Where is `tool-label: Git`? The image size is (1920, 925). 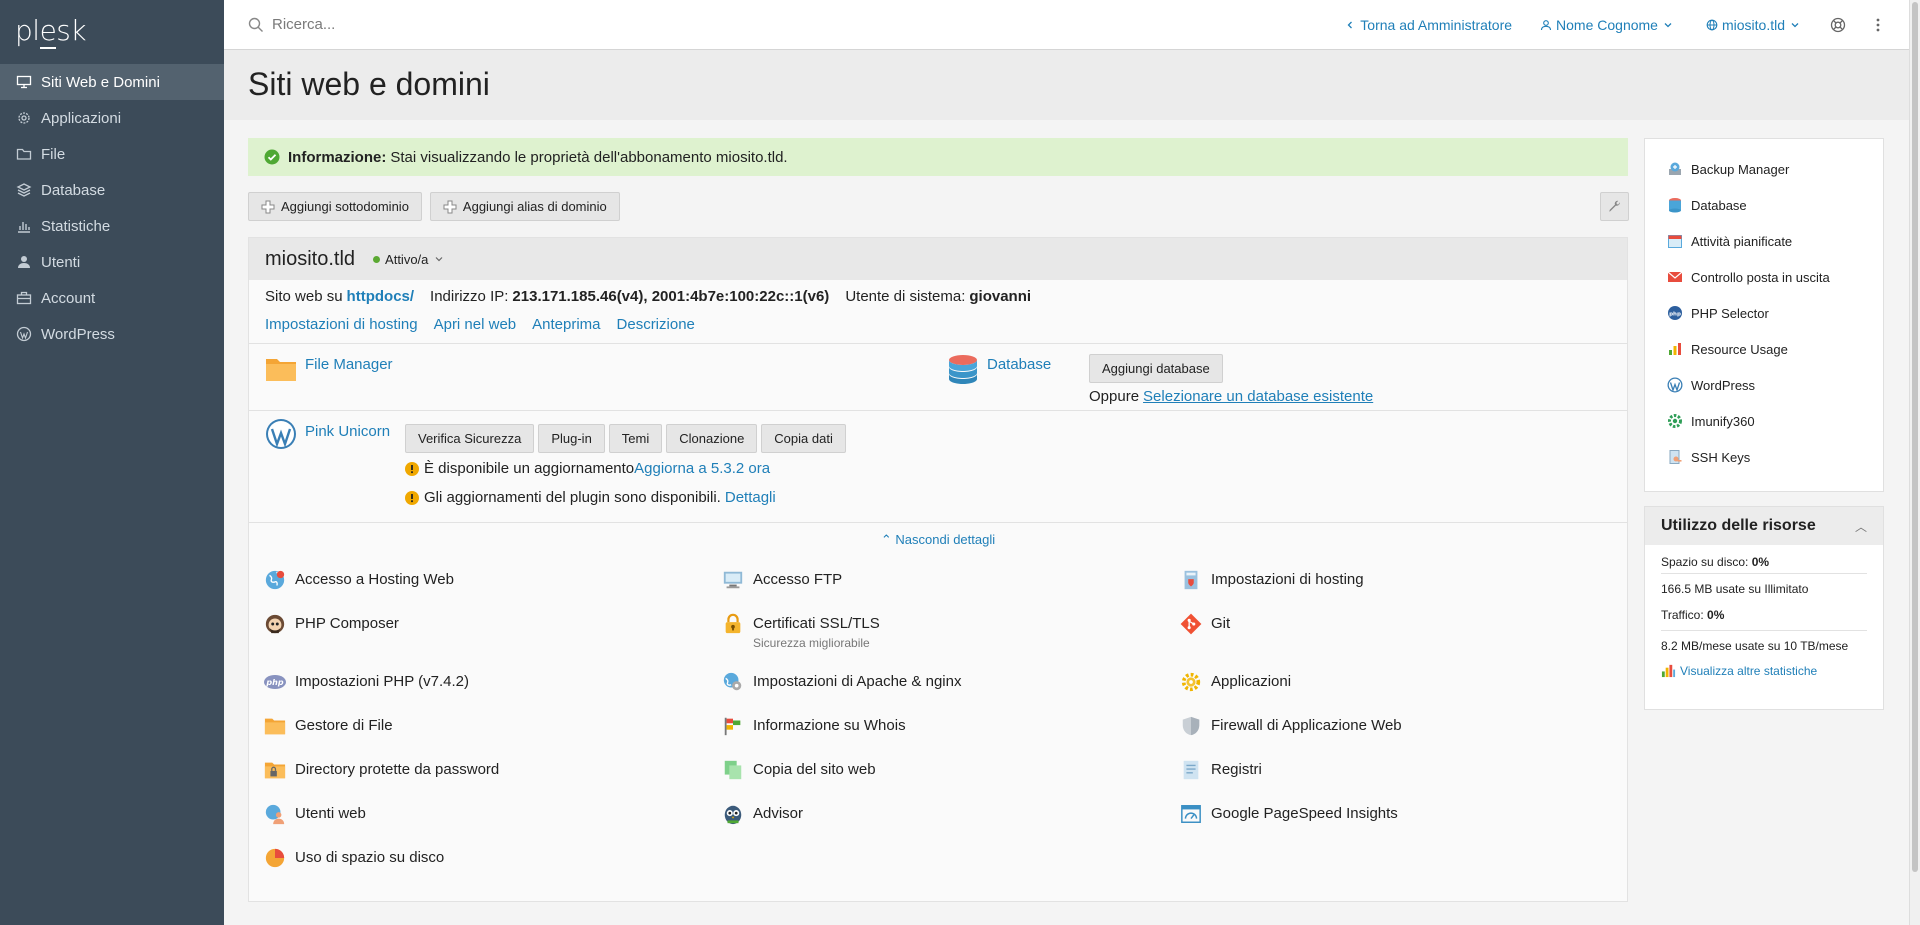
tool-label: Git is located at coordinates (1221, 623).